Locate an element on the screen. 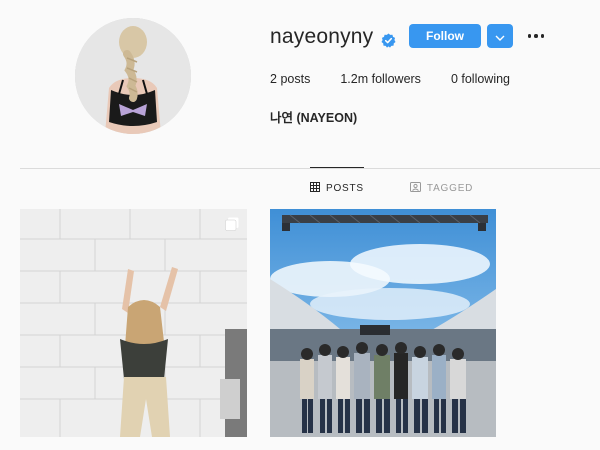  username: nayeonyny is located at coordinates (322, 36).